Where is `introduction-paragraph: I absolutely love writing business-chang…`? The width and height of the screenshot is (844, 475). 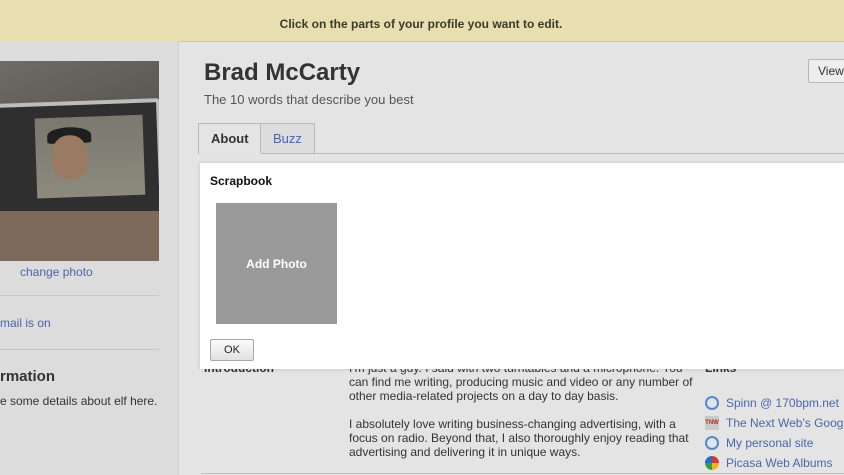 introduction-paragraph: I absolutely love writing business-chang… is located at coordinates (519, 438).